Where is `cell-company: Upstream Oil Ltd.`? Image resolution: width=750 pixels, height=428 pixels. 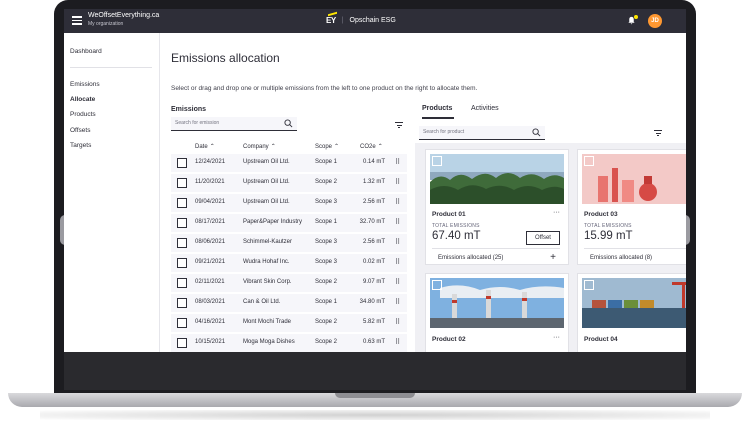 cell-company: Upstream Oil Ltd. is located at coordinates (266, 162).